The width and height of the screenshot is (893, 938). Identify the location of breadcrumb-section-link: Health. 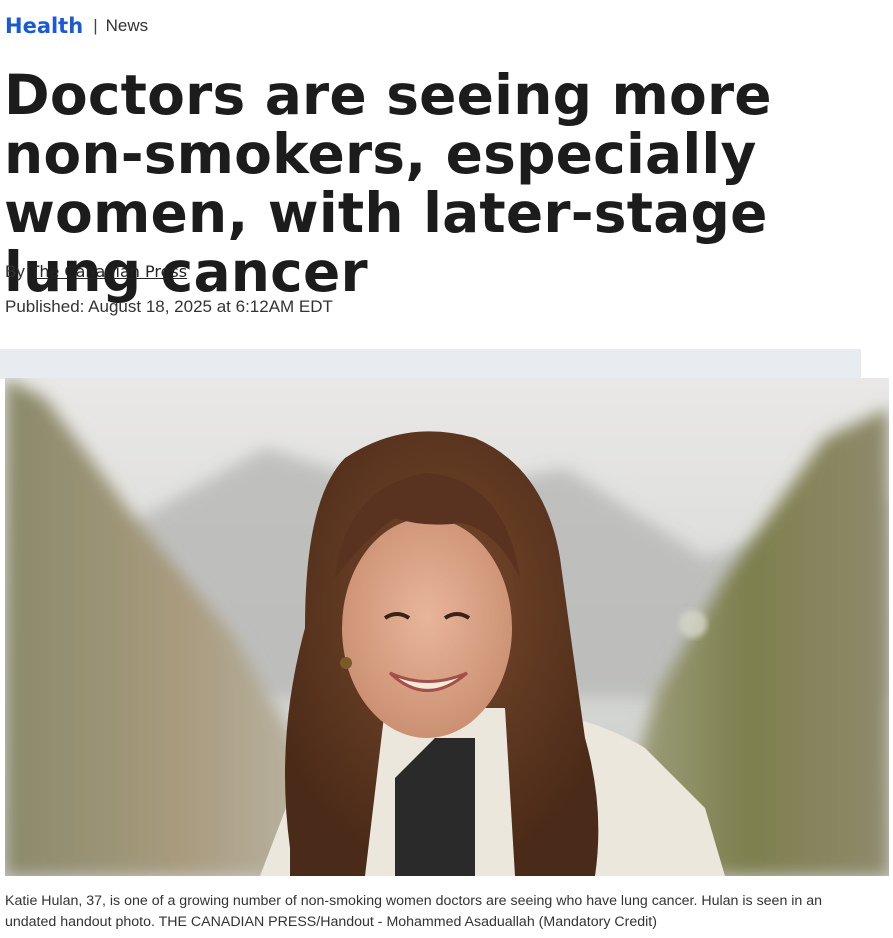
(44, 26).